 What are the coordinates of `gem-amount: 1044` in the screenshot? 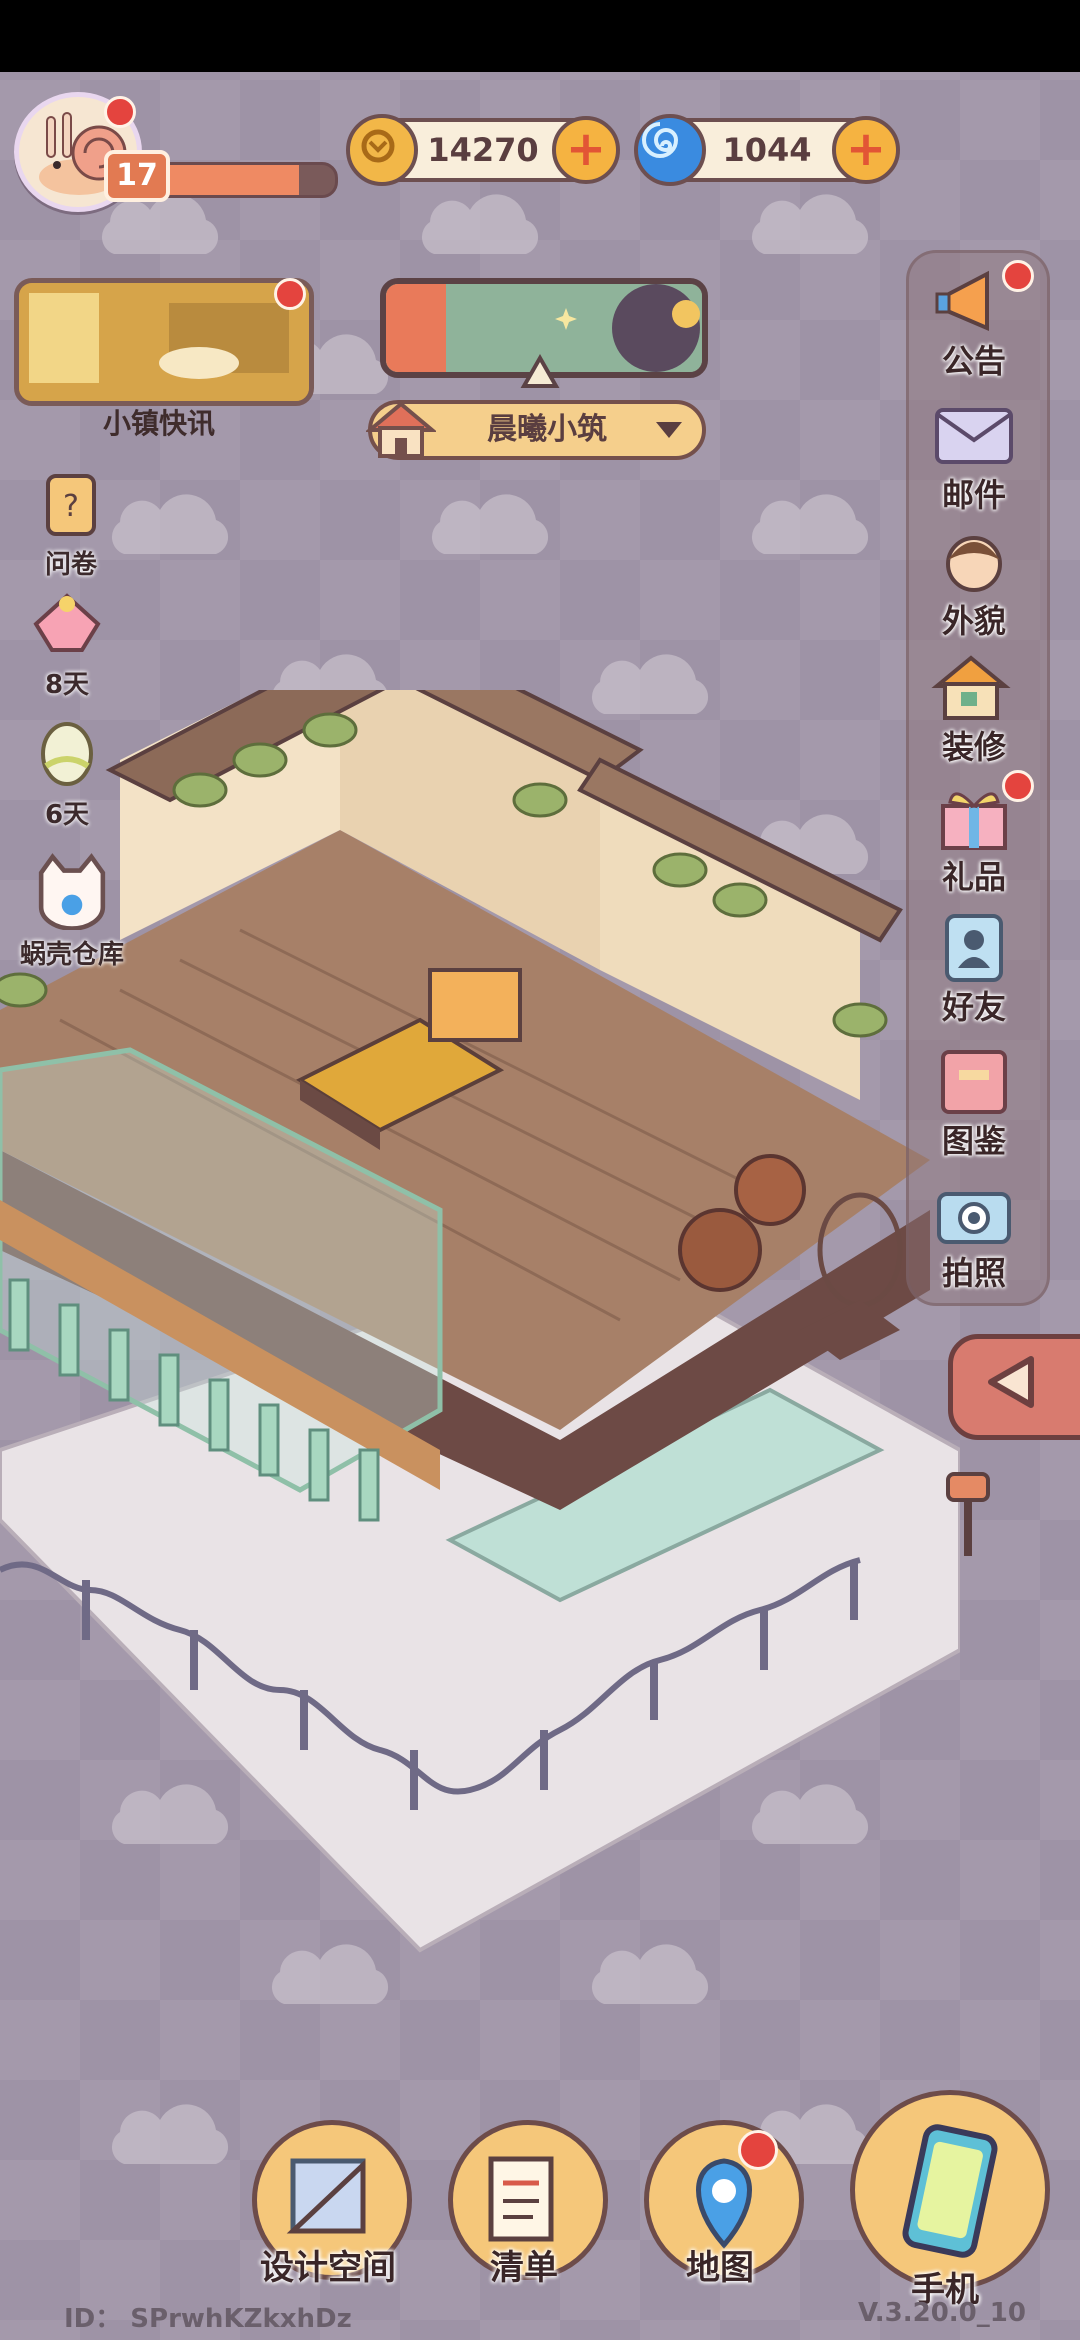 It's located at (767, 150).